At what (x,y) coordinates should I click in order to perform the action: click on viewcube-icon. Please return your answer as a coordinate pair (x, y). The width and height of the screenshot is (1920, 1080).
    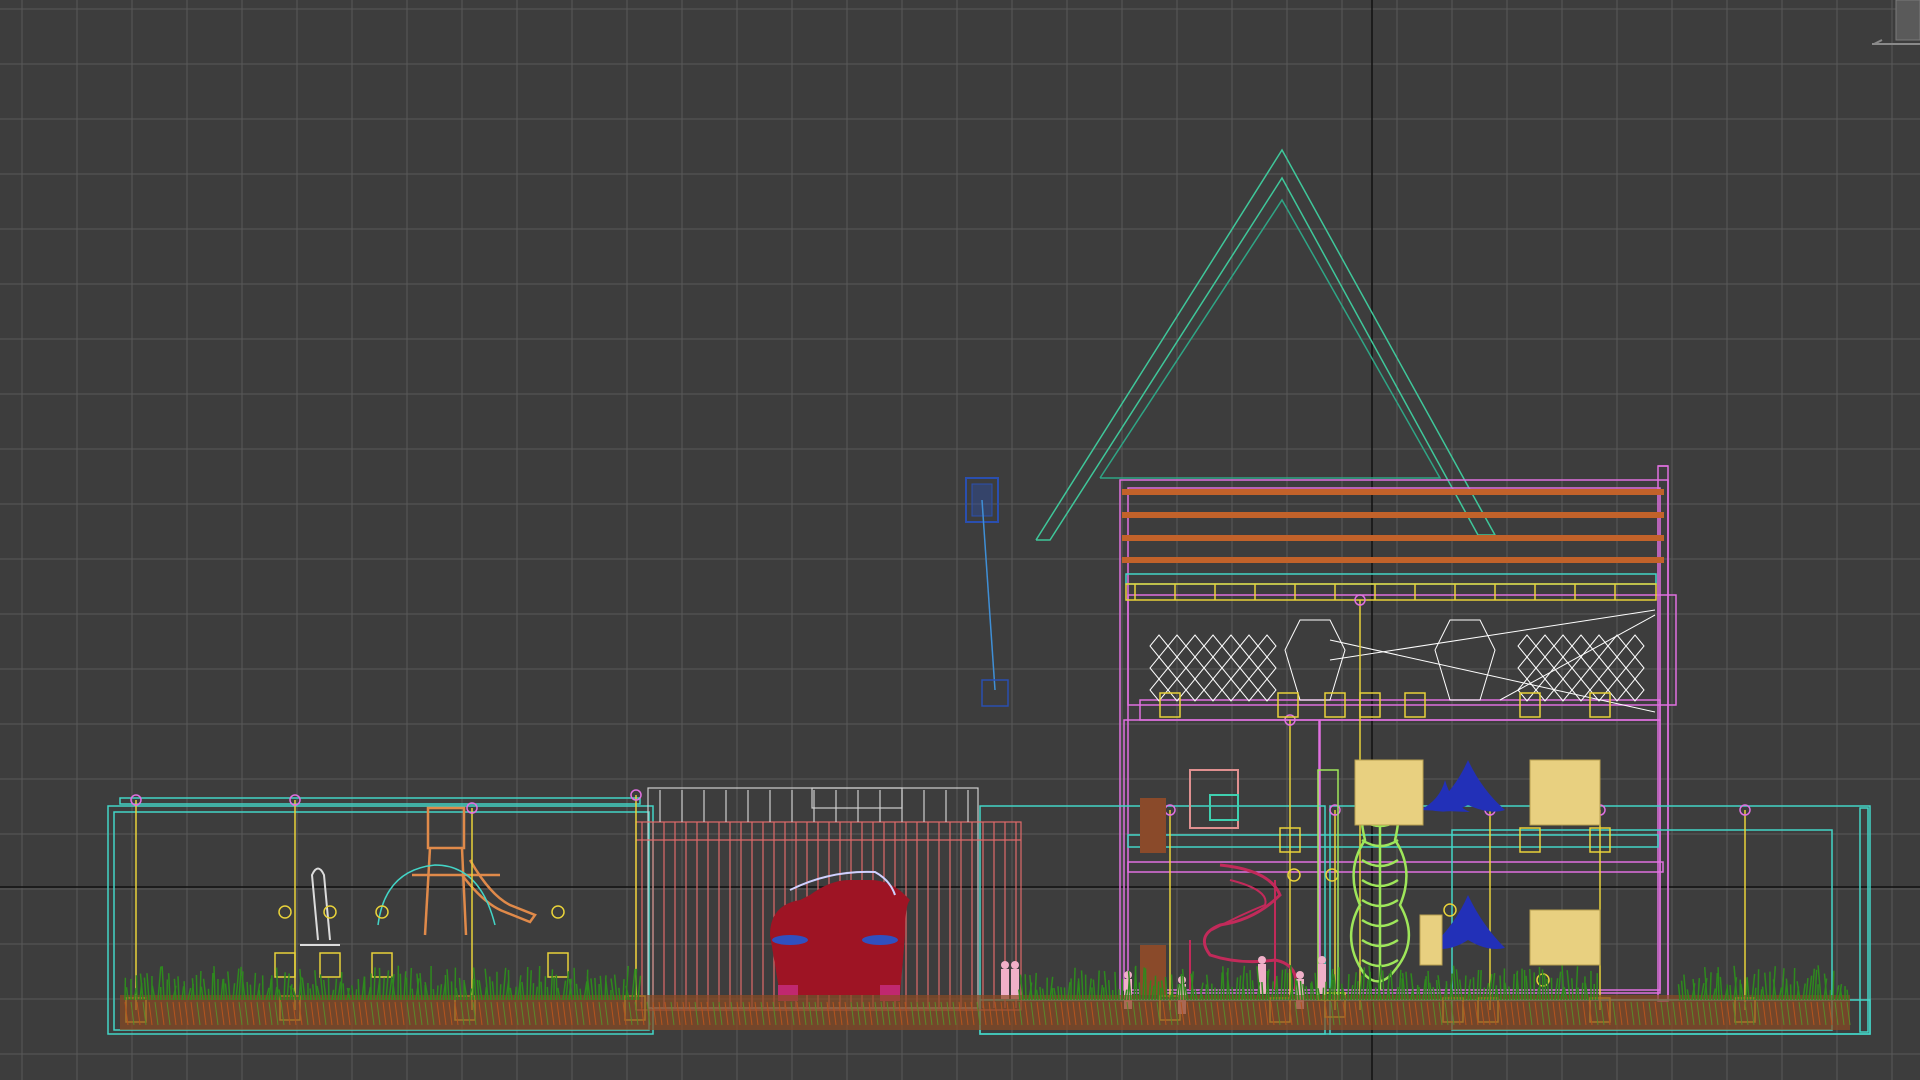
    Looking at the image, I should click on (1896, 26).